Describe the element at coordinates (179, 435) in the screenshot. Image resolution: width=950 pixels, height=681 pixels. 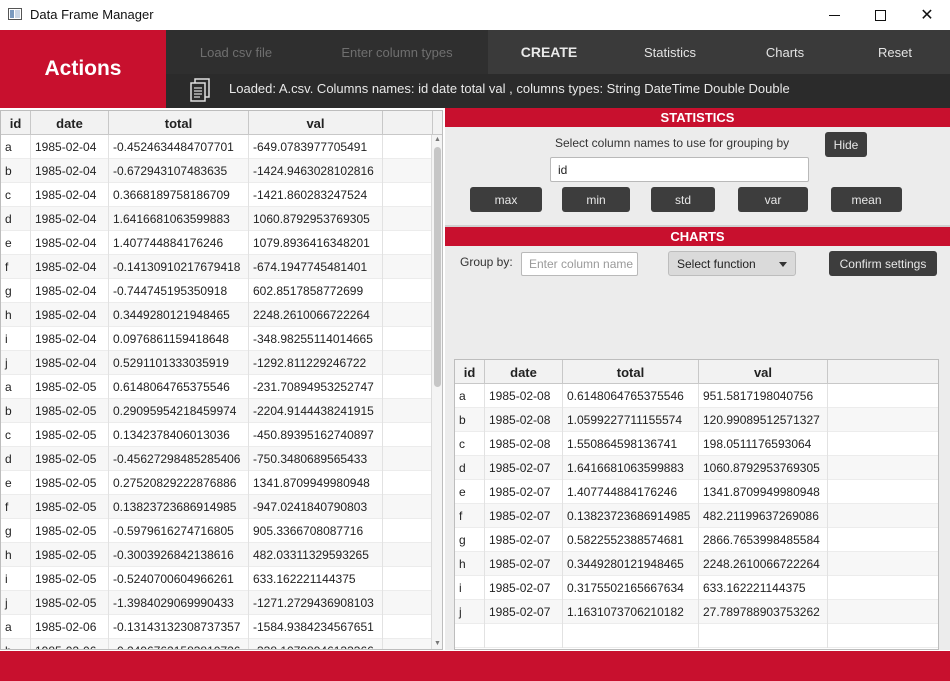
I see `cell-total: 0.1342378406013036` at that location.